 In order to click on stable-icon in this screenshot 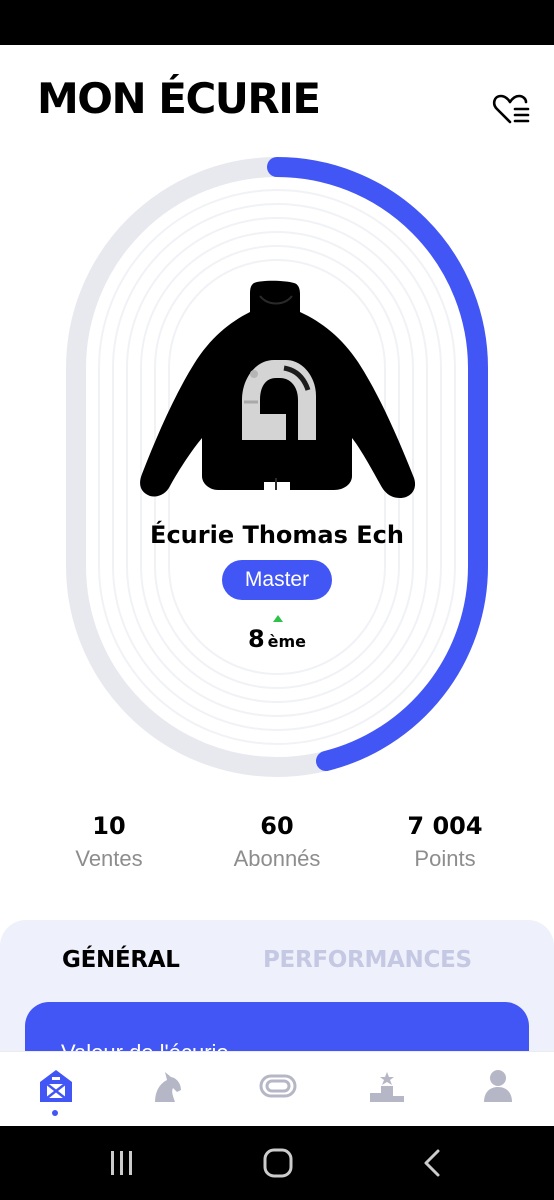, I will do `click(56, 1086)`.